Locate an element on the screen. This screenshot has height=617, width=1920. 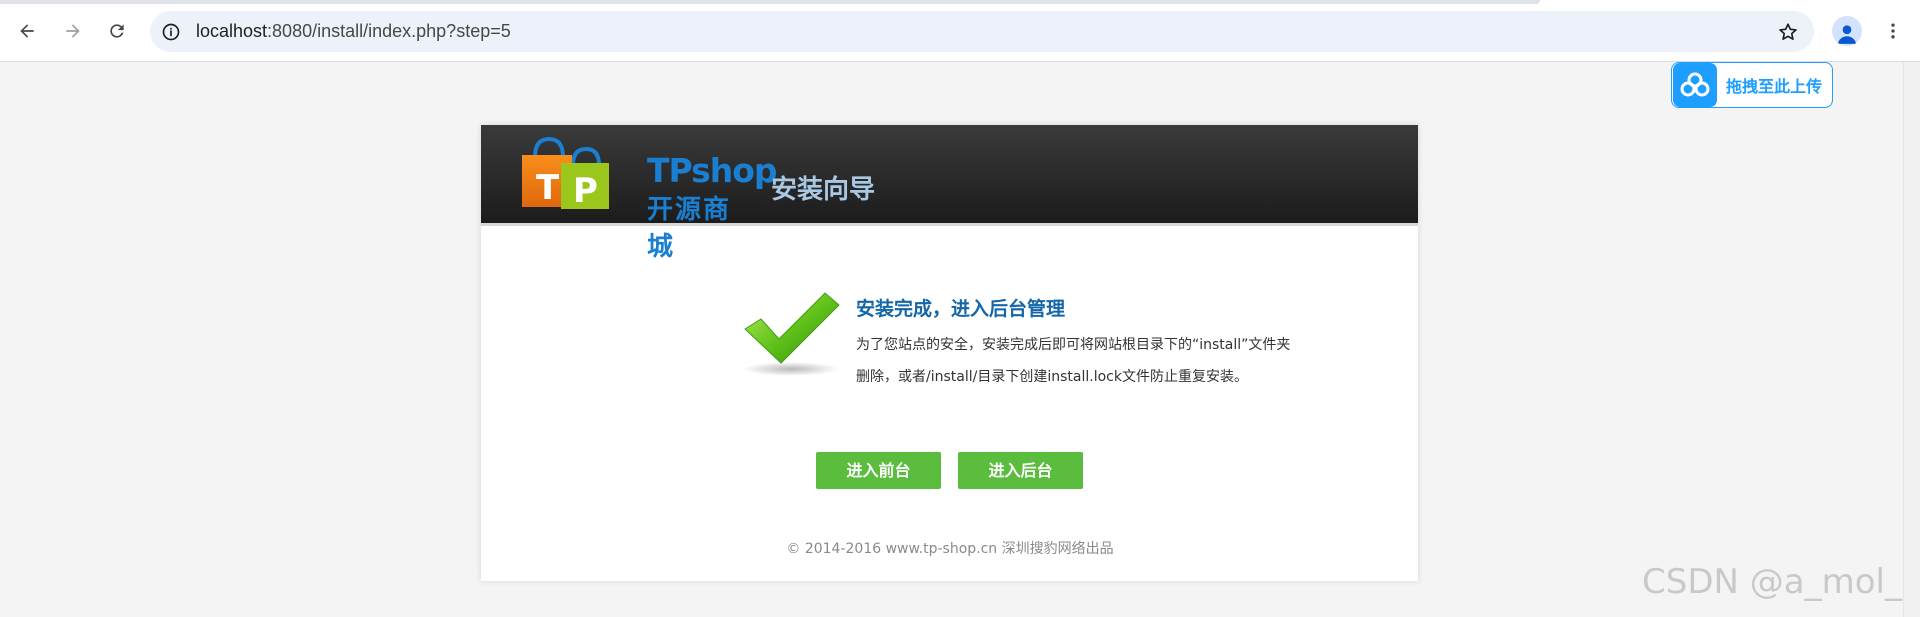
upload-icon-box is located at coordinates (1695, 85).